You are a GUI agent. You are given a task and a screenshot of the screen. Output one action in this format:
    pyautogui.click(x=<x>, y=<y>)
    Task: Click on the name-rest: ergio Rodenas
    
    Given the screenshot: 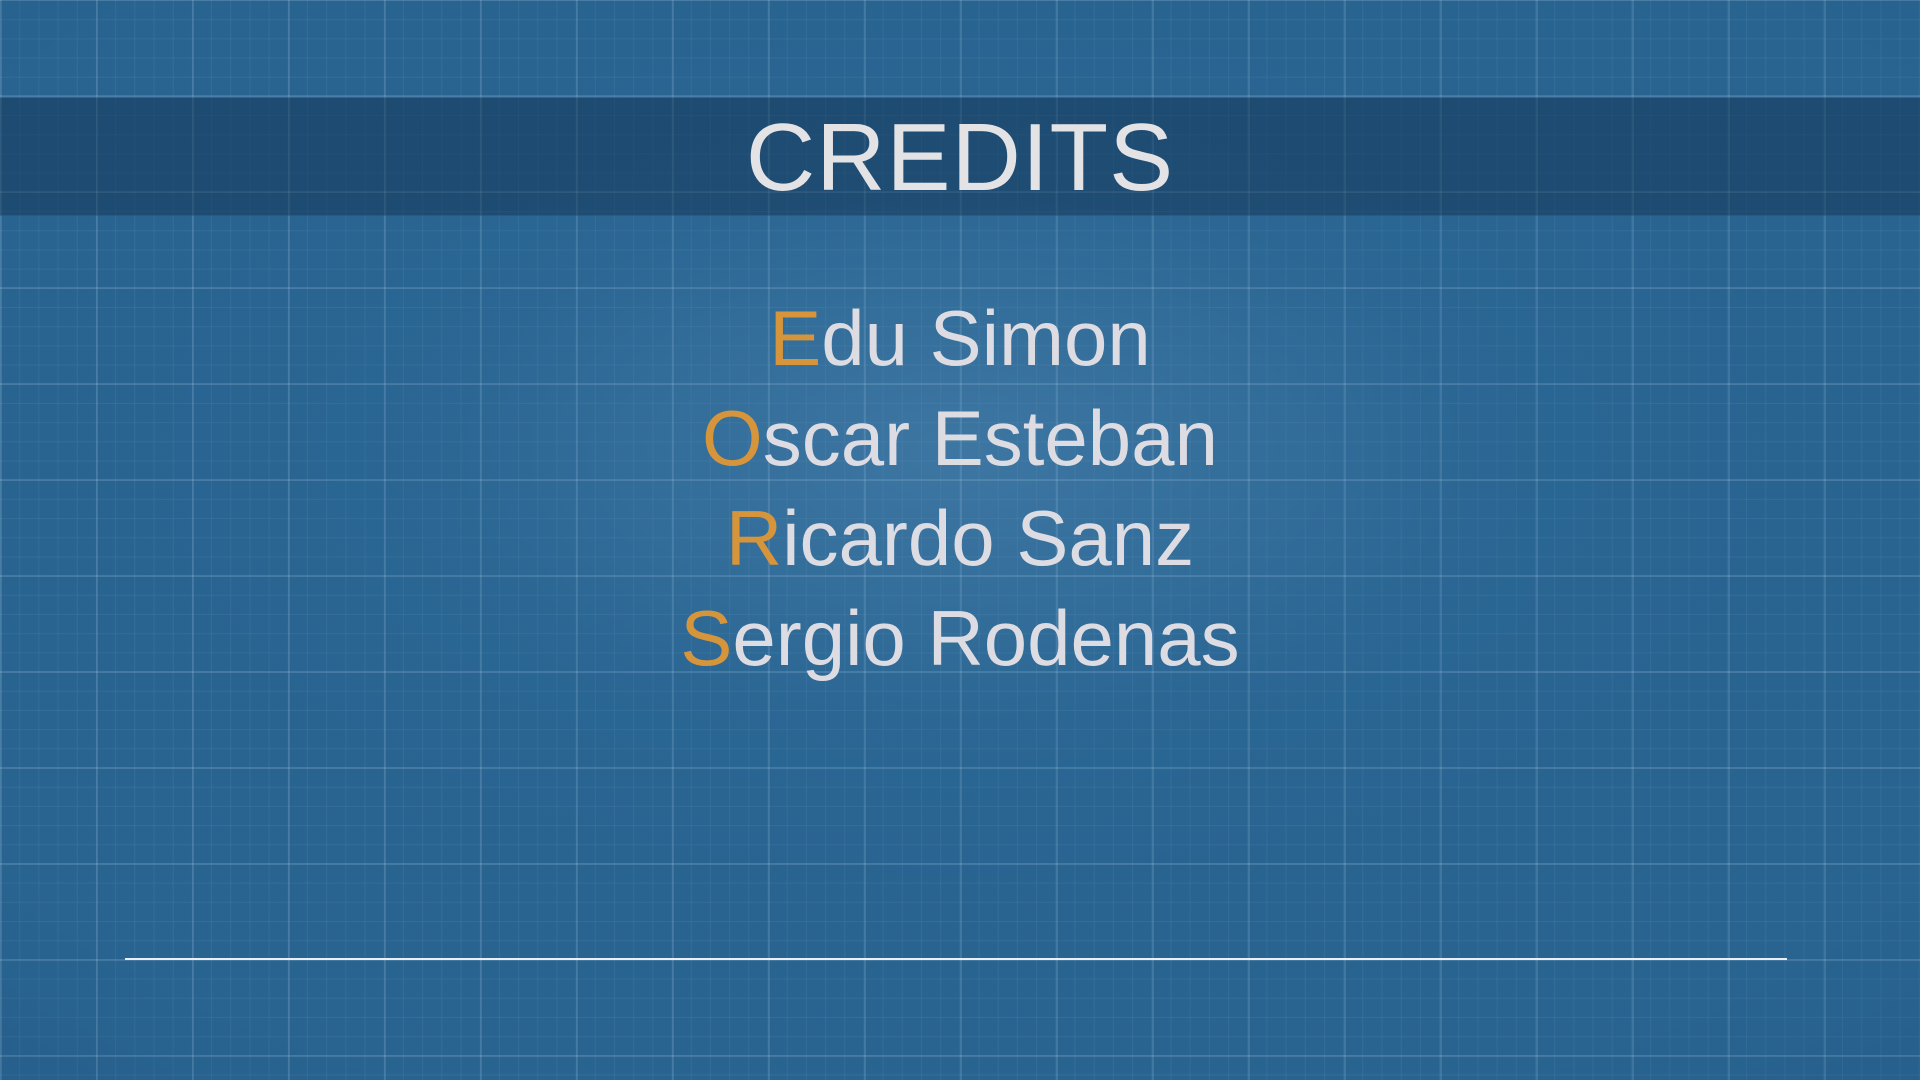 What is the action you would take?
    pyautogui.click(x=986, y=638)
    